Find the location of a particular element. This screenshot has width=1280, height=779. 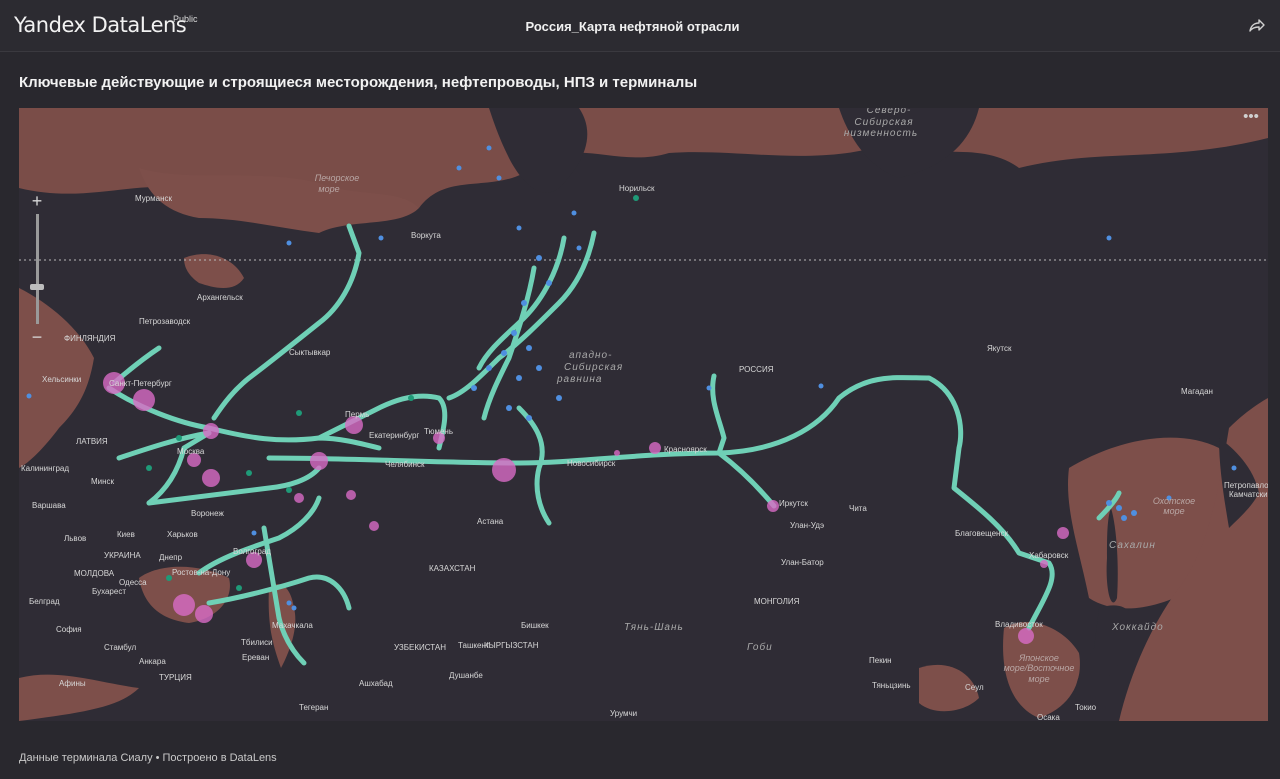

label-hokkaido: Хоккайдо is located at coordinates (1137, 627).